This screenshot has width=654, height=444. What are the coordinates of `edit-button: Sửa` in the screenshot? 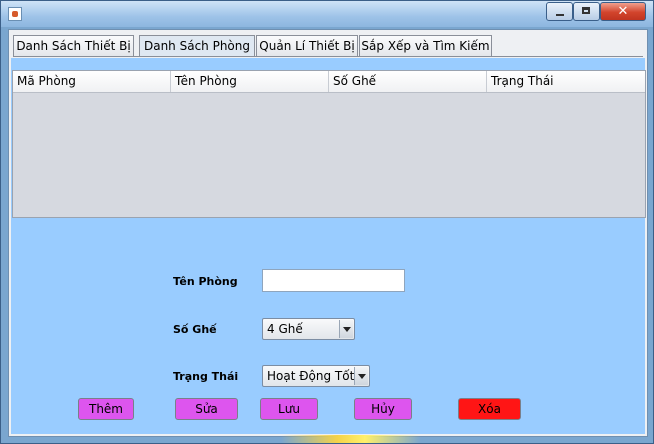 It's located at (206, 409).